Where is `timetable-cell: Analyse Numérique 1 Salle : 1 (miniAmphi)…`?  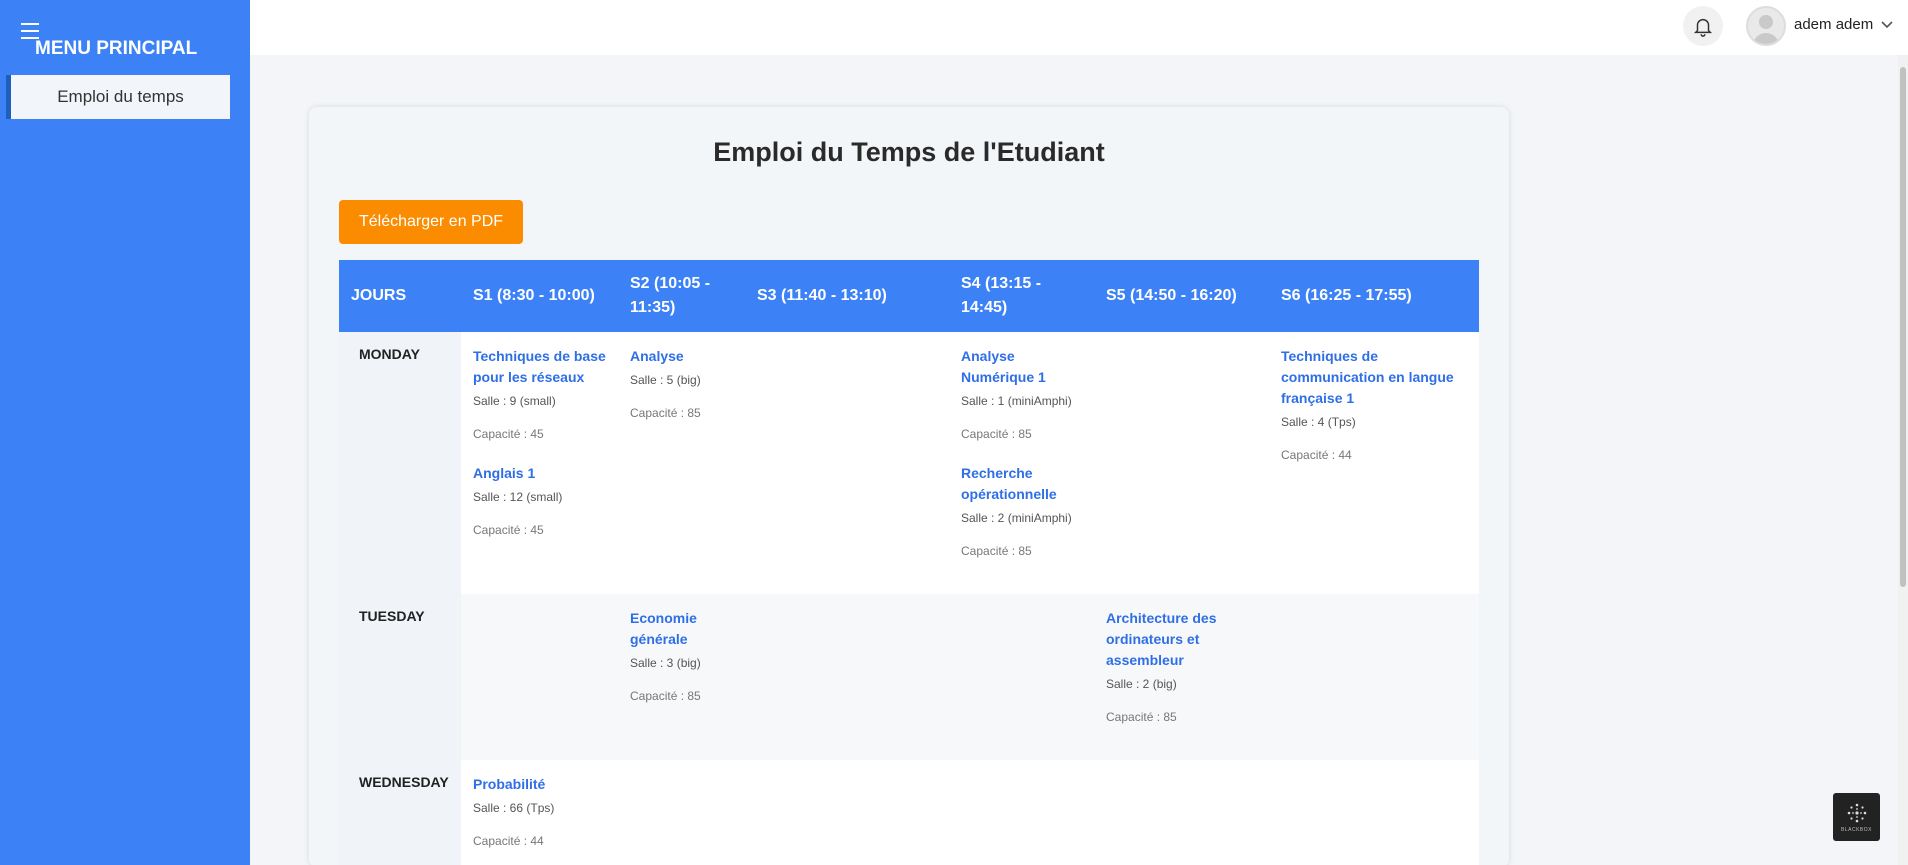 timetable-cell: Analyse Numérique 1 Salle : 1 (miniAmphi)… is located at coordinates (1021, 463).